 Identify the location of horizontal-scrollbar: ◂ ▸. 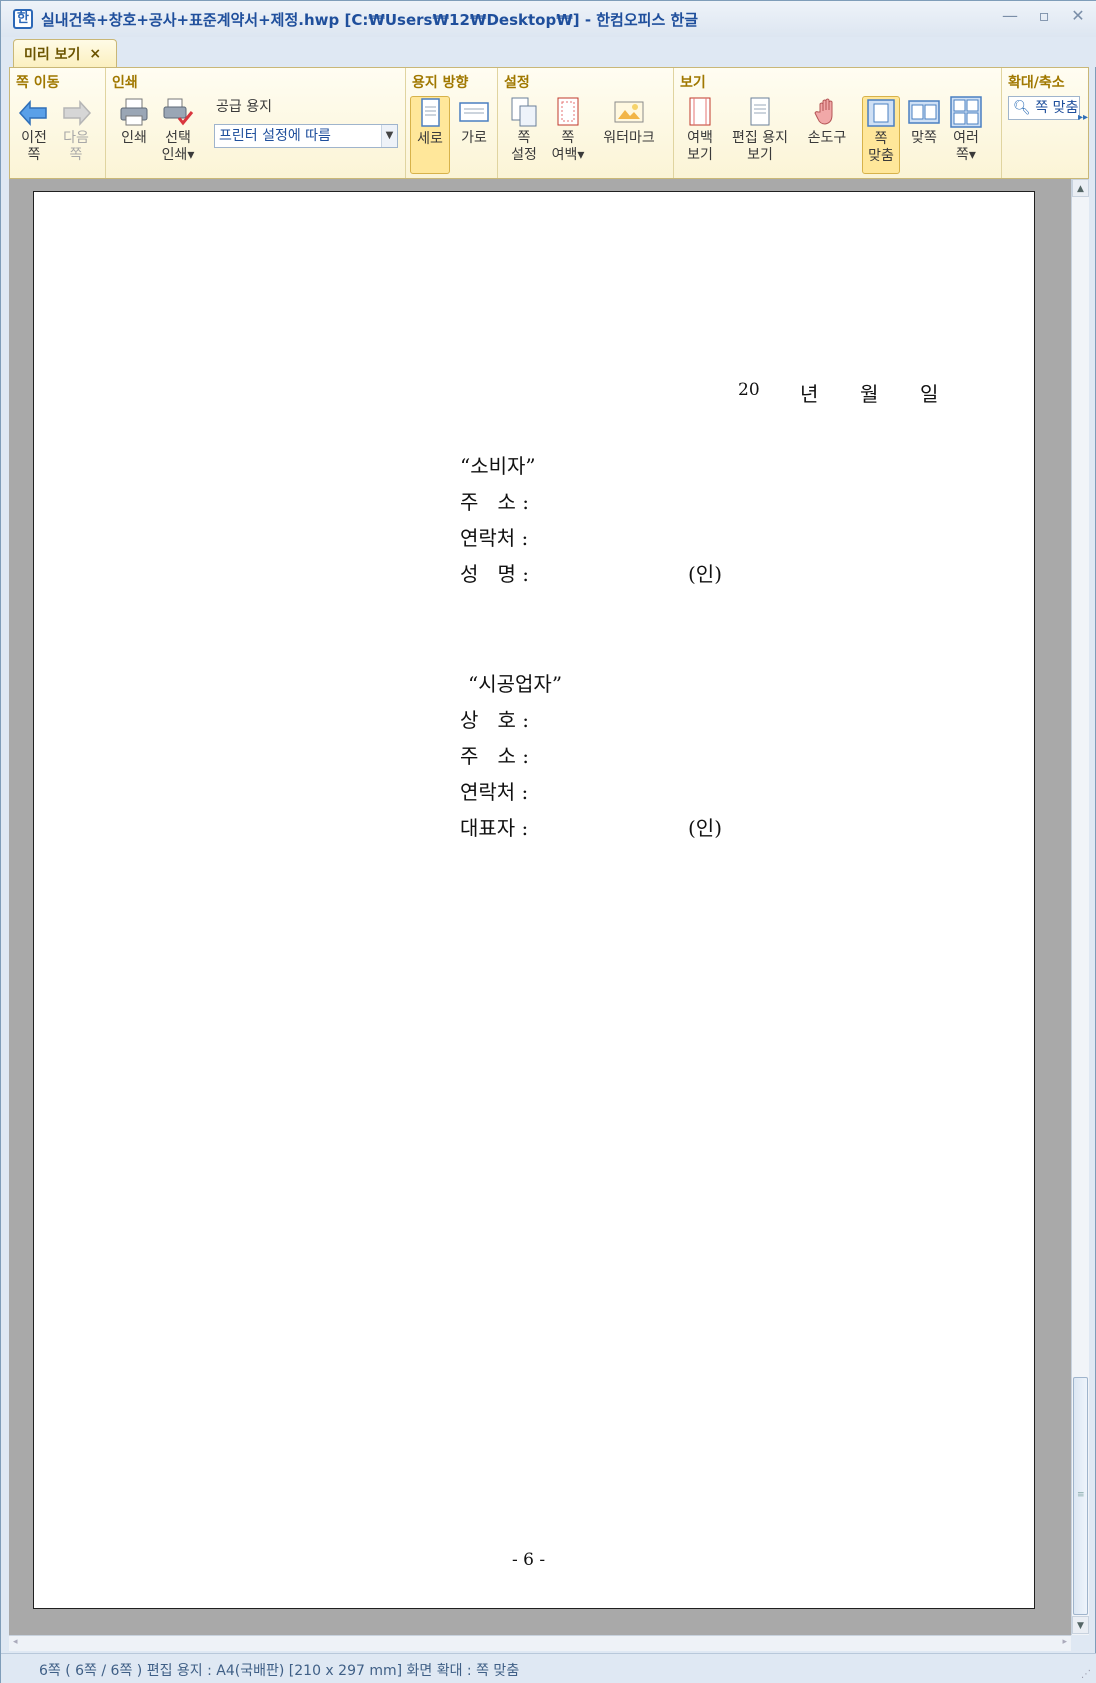
(540, 1643).